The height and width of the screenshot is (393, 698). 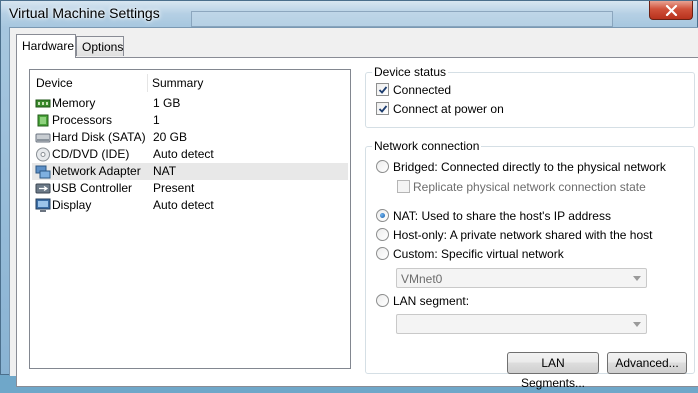 What do you see at coordinates (431, 301) in the screenshot?
I see `lan-segment-label: LAN segment:` at bounding box center [431, 301].